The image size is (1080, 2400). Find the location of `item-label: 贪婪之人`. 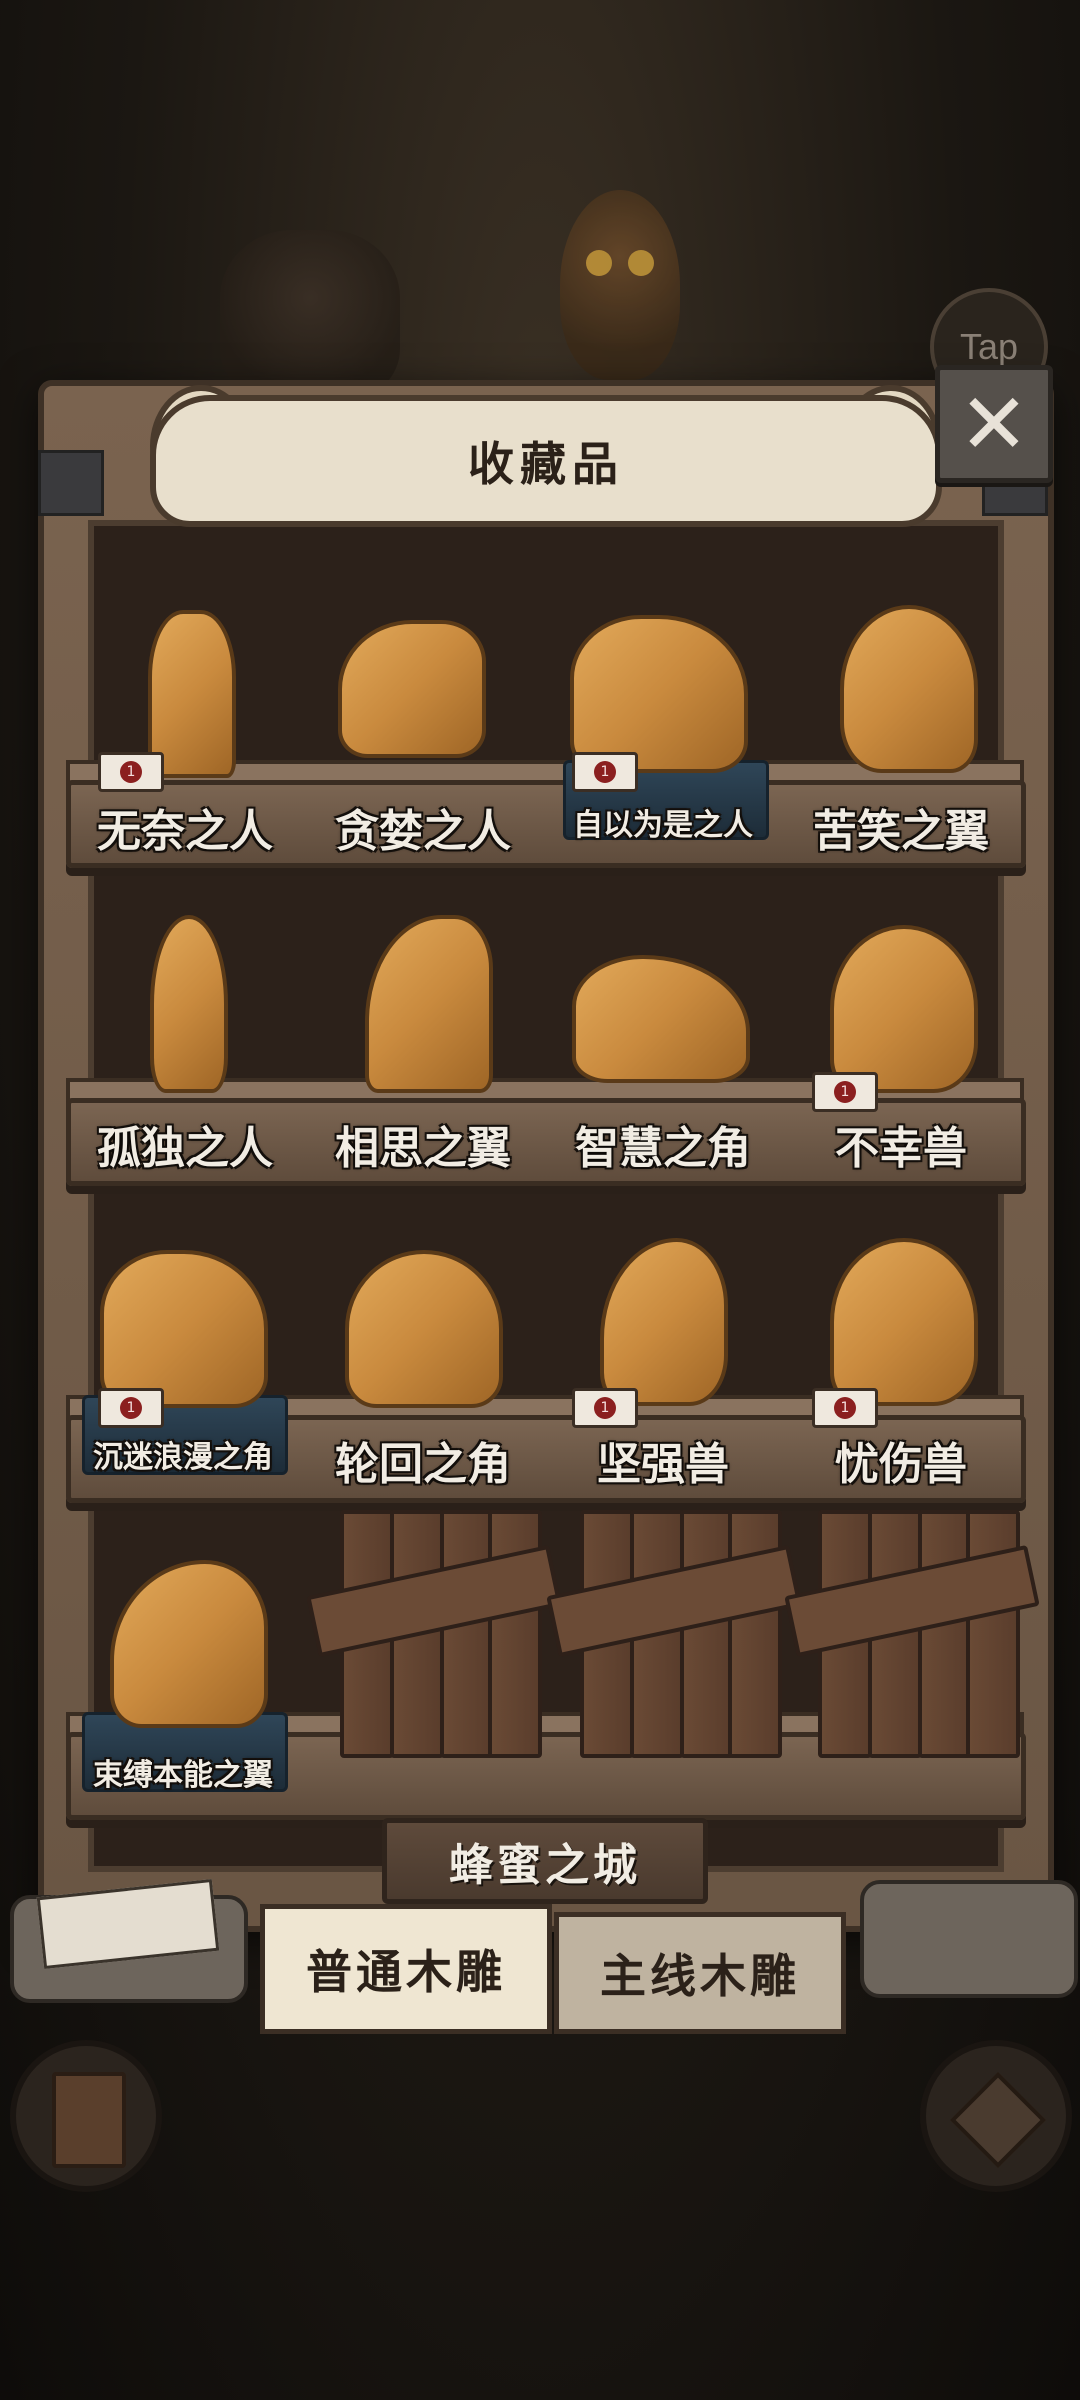

item-label: 贪婪之人 is located at coordinates (423, 831).